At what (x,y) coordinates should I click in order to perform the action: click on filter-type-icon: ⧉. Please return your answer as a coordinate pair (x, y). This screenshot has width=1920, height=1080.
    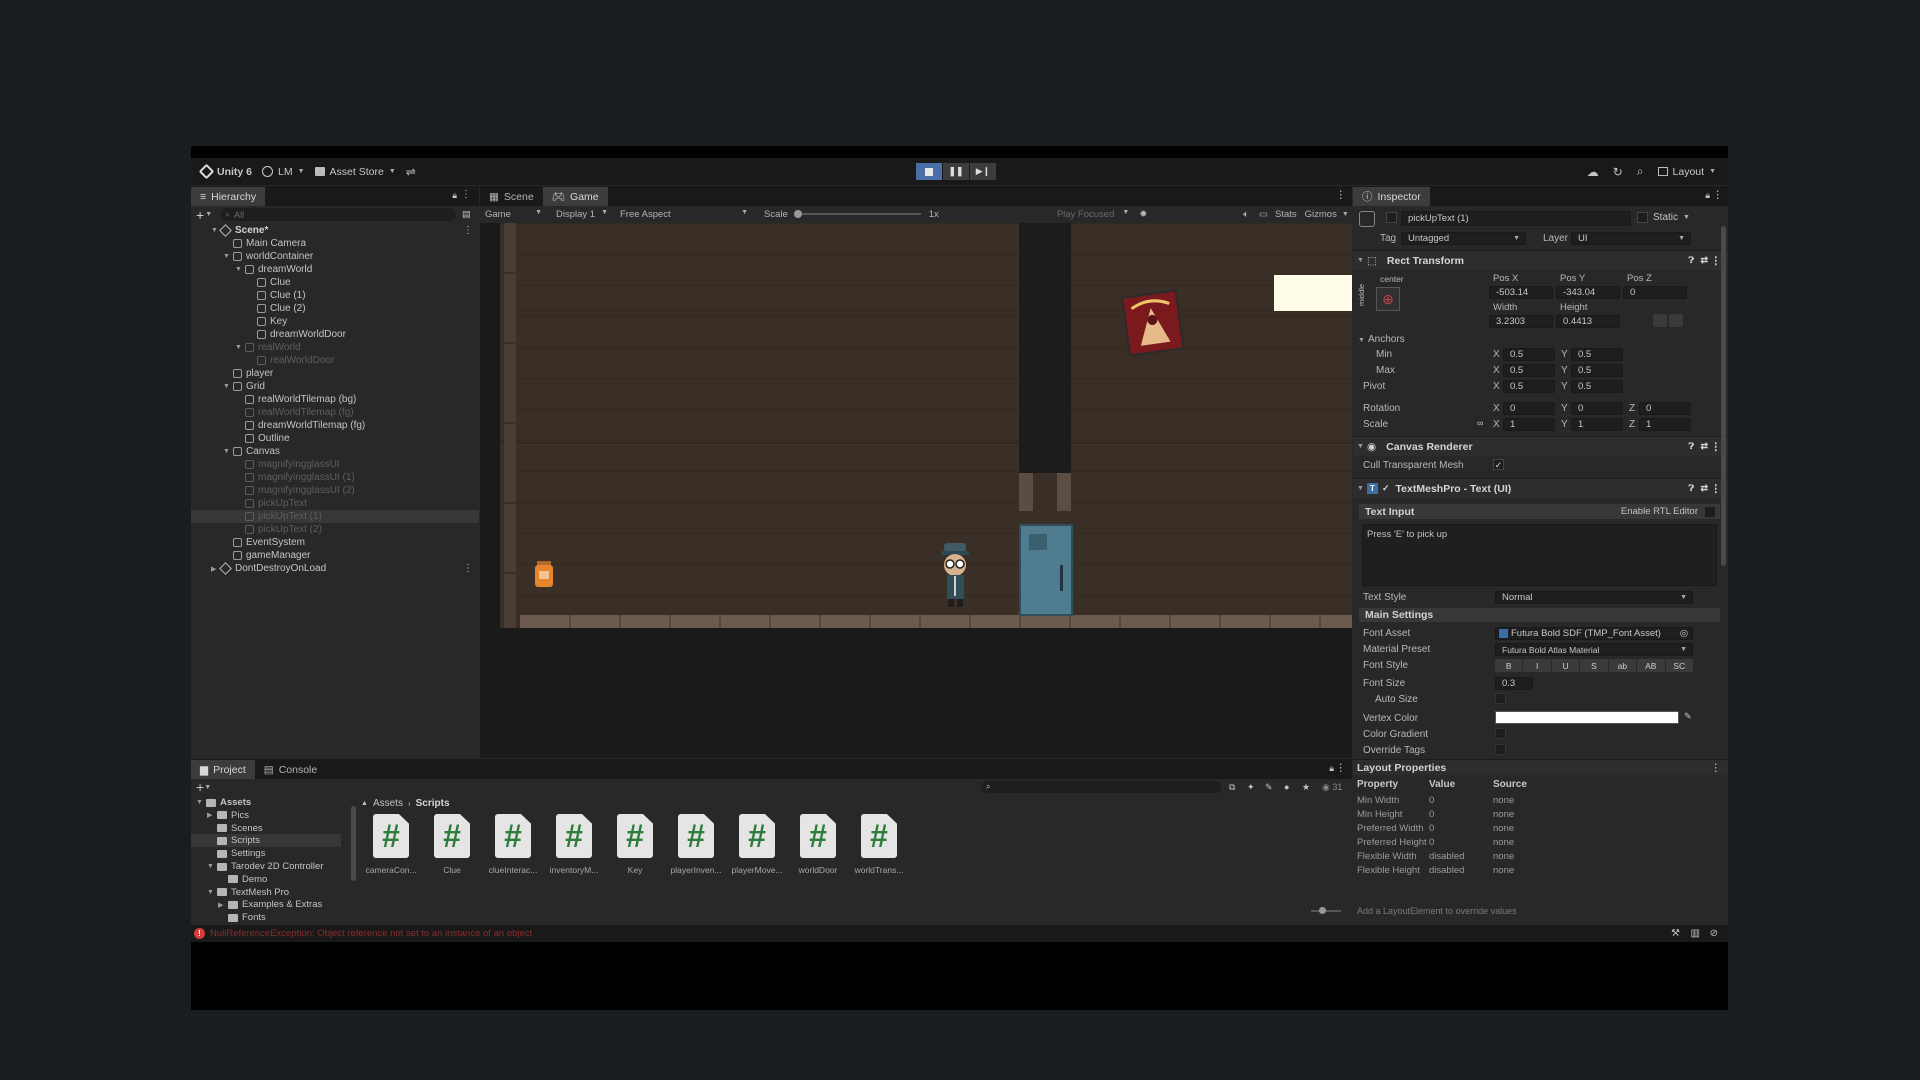
    Looking at the image, I should click on (1232, 787).